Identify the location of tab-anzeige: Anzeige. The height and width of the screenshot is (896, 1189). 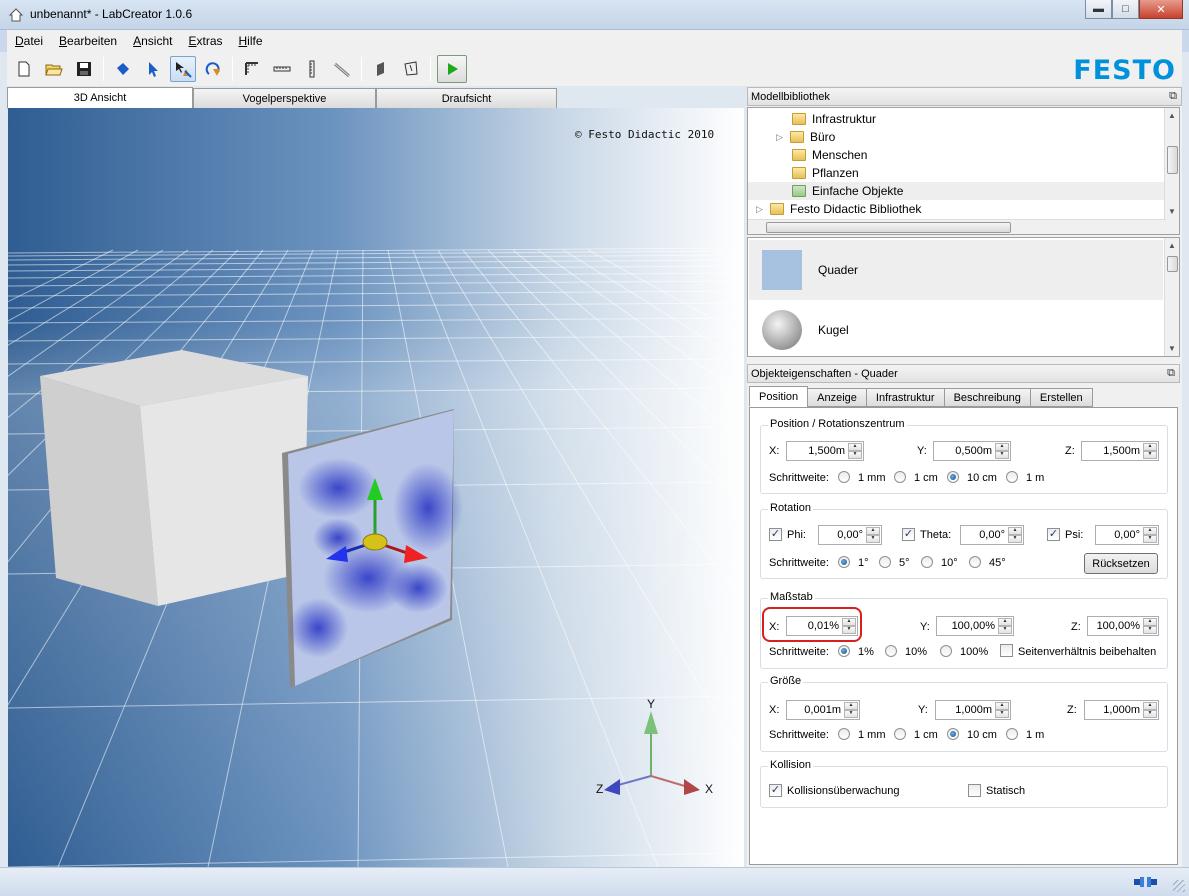
(837, 397).